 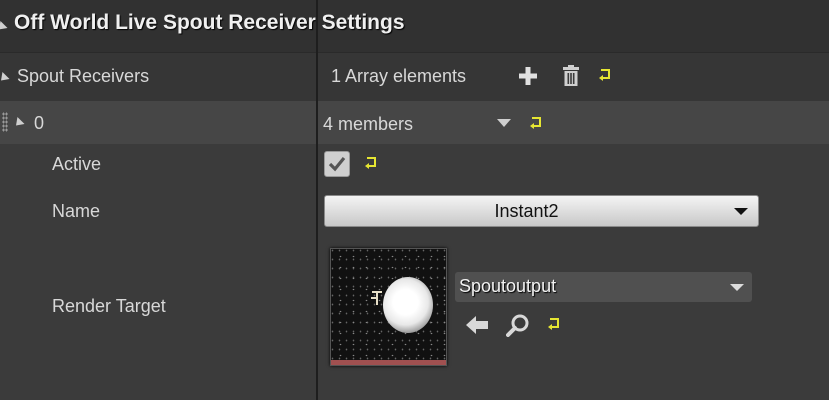 I want to click on render-target-thumbnail, so click(x=388, y=307).